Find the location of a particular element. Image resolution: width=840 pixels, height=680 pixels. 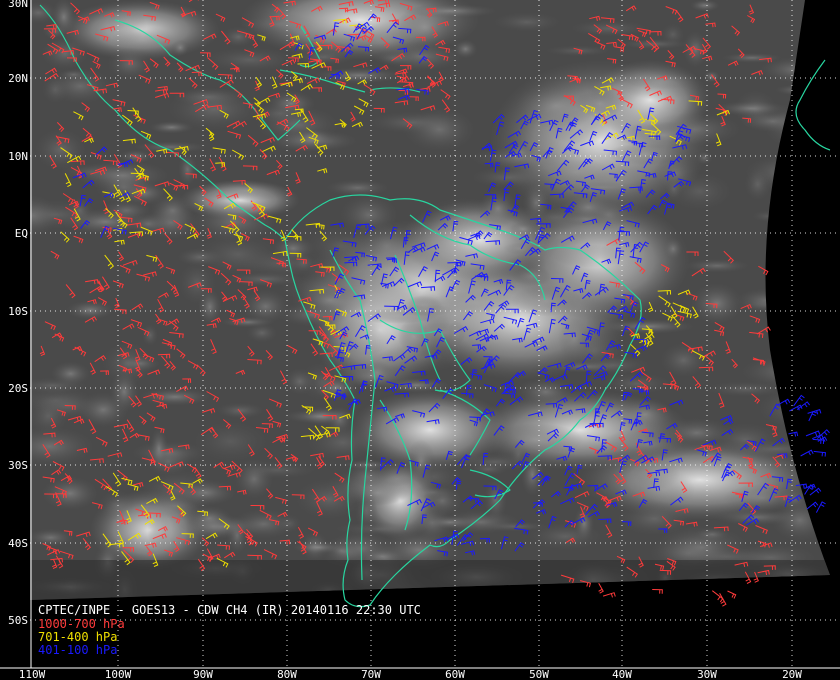

longitude-label: 70W is located at coordinates (371, 674).